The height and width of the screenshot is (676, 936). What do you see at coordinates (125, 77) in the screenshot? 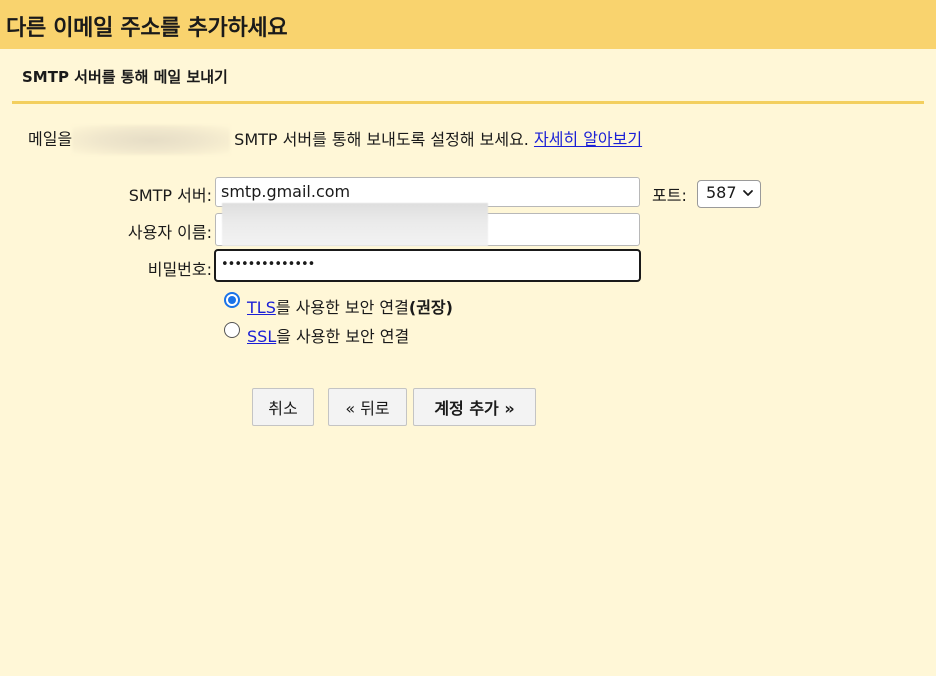
I see `section-title: SMTP 서버를 통해 메일 보내기` at bounding box center [125, 77].